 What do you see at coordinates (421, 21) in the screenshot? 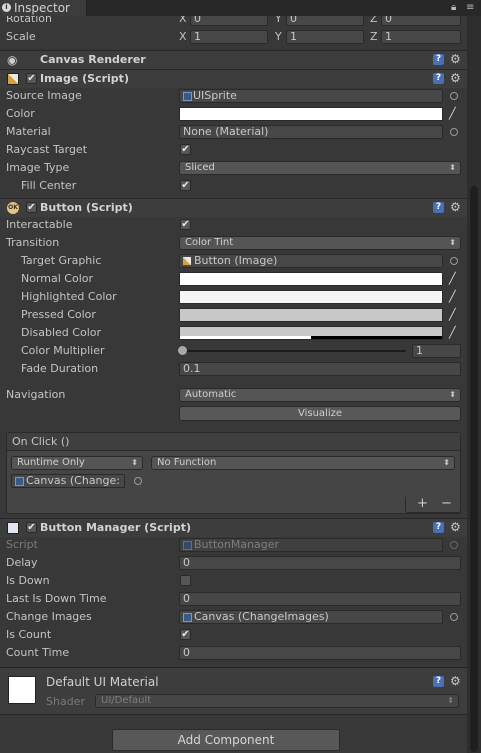
I see `rotation-z-field: 0` at bounding box center [421, 21].